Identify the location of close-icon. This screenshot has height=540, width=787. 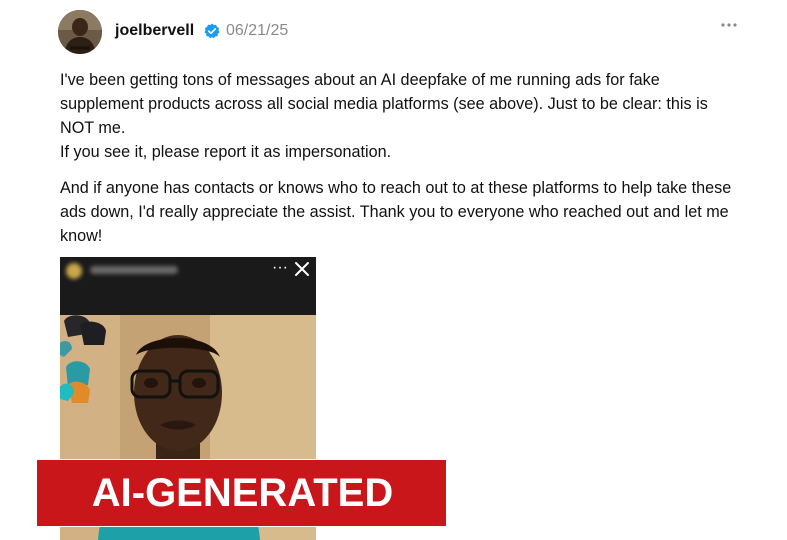
(302, 269).